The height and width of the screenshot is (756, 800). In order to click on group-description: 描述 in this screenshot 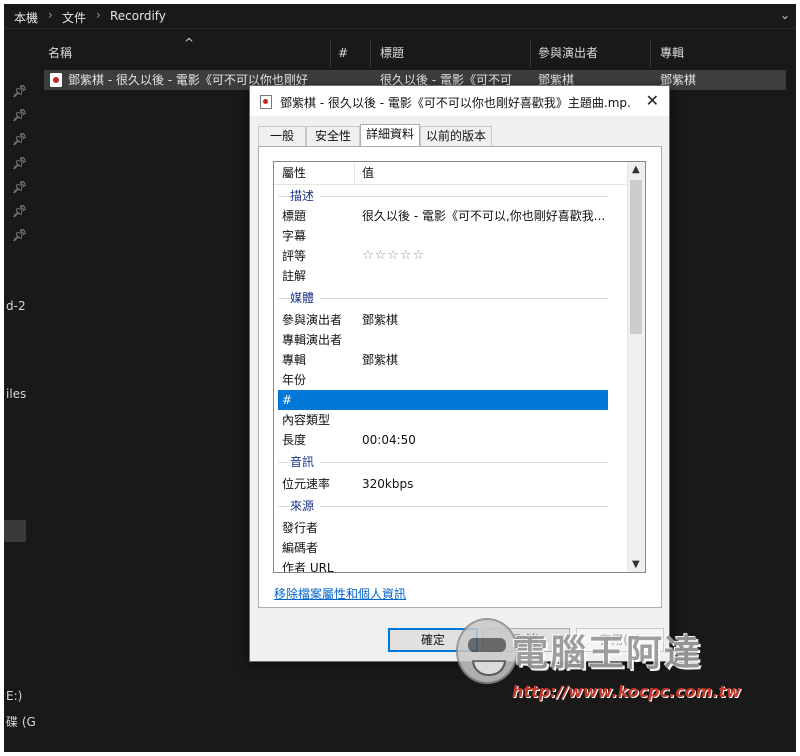, I will do `click(443, 196)`.